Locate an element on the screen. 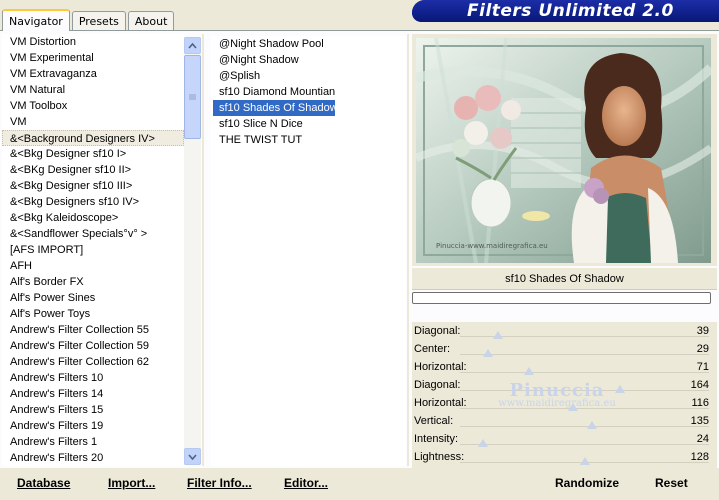 Image resolution: width=719 pixels, height=500 pixels. category-item: Andrew's Filters 14 is located at coordinates (93, 394).